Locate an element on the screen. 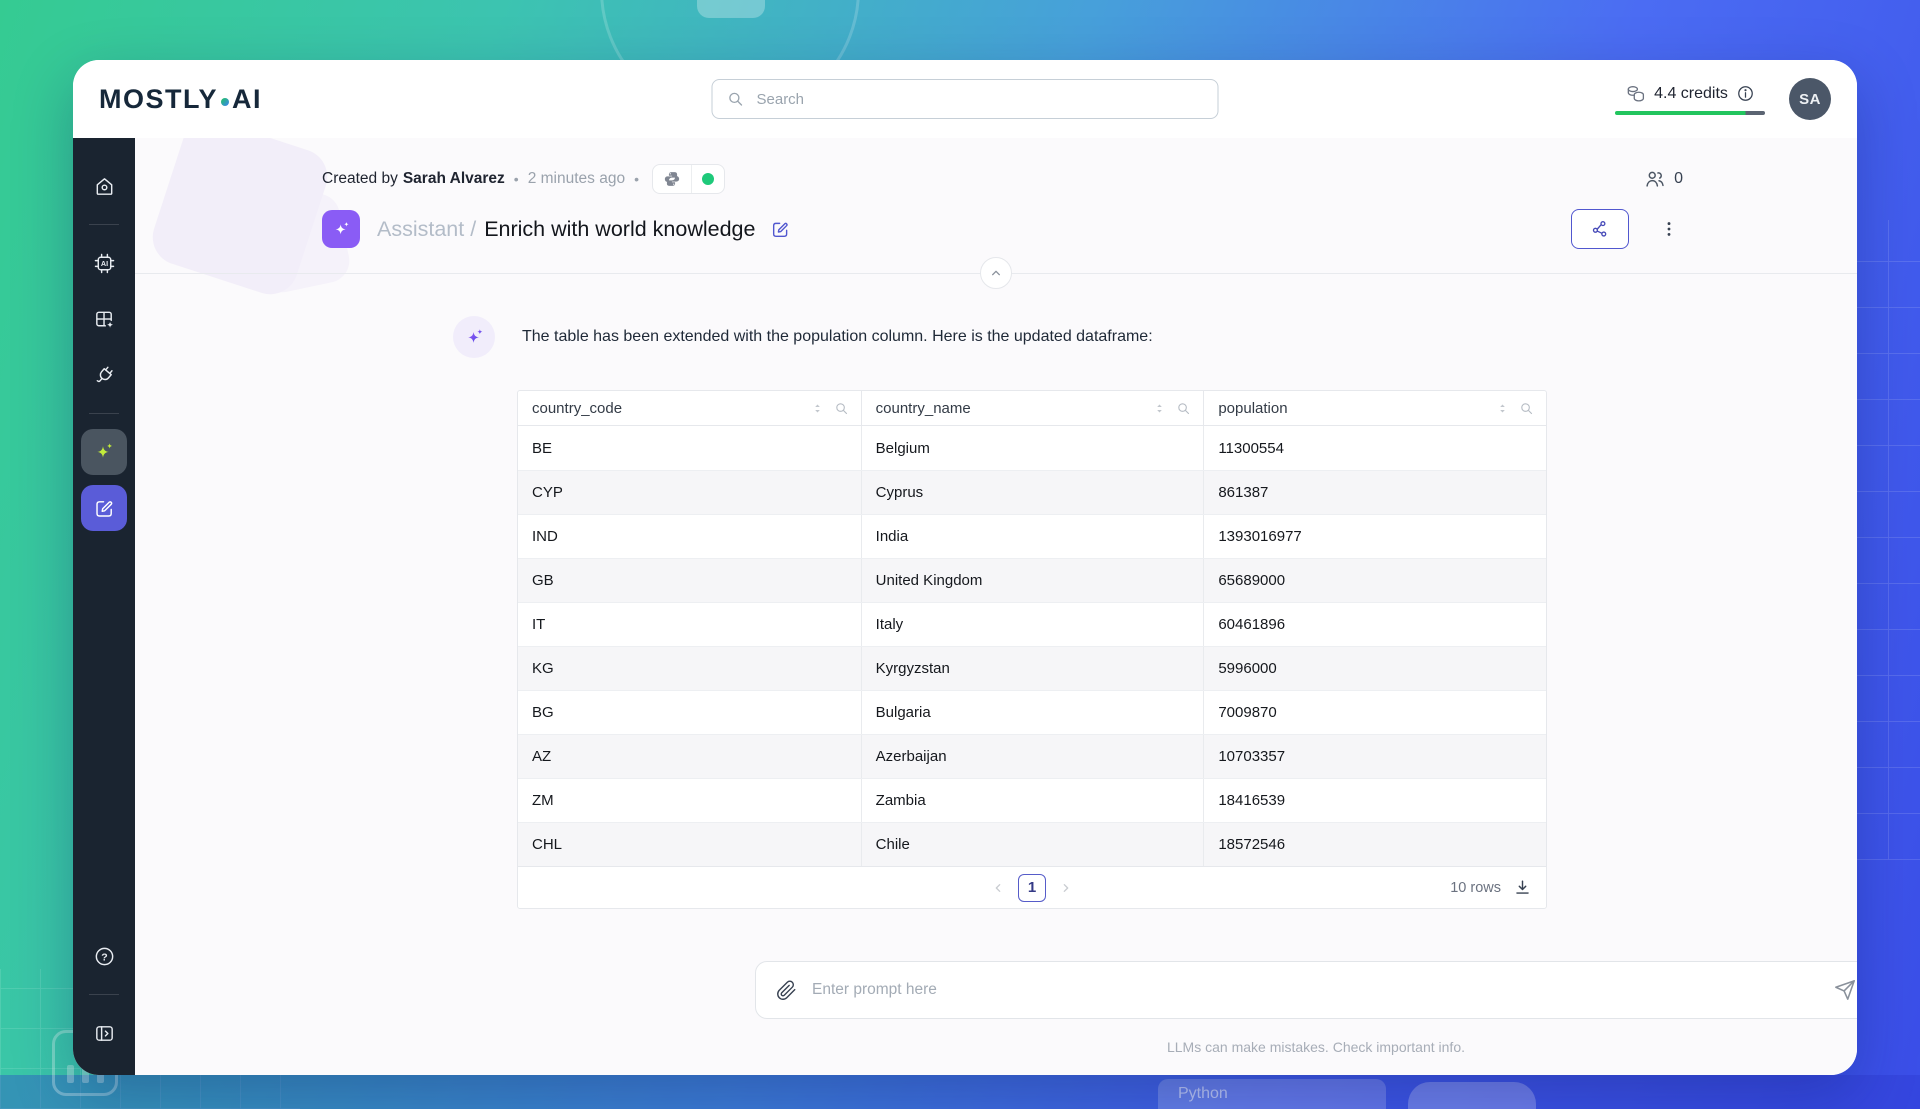  people-icon is located at coordinates (1655, 179).